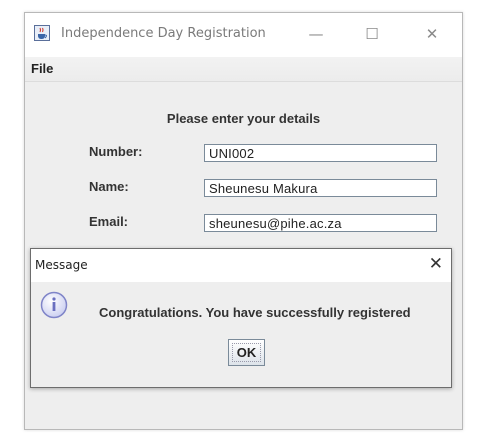 The image size is (482, 435). Describe the element at coordinates (109, 221) in the screenshot. I see `email-label: Email:` at that location.